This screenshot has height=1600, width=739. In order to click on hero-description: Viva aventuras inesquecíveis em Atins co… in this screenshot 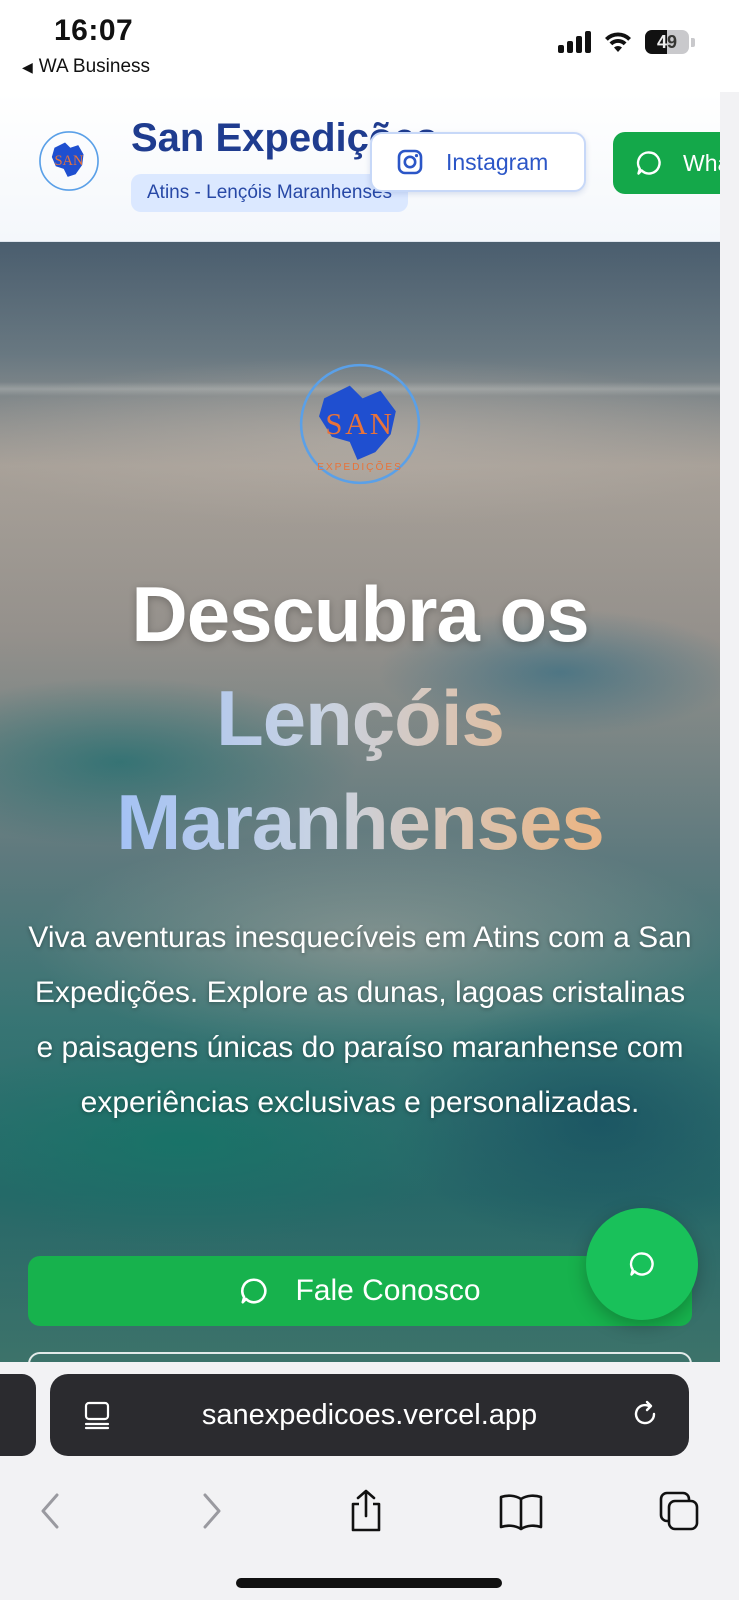, I will do `click(360, 1020)`.